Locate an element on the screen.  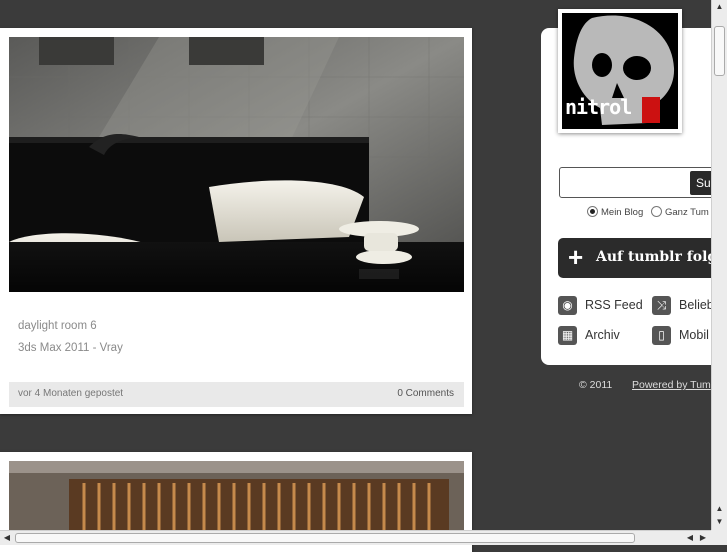
skull-avatar-image: nitrol is located at coordinates (620, 71).